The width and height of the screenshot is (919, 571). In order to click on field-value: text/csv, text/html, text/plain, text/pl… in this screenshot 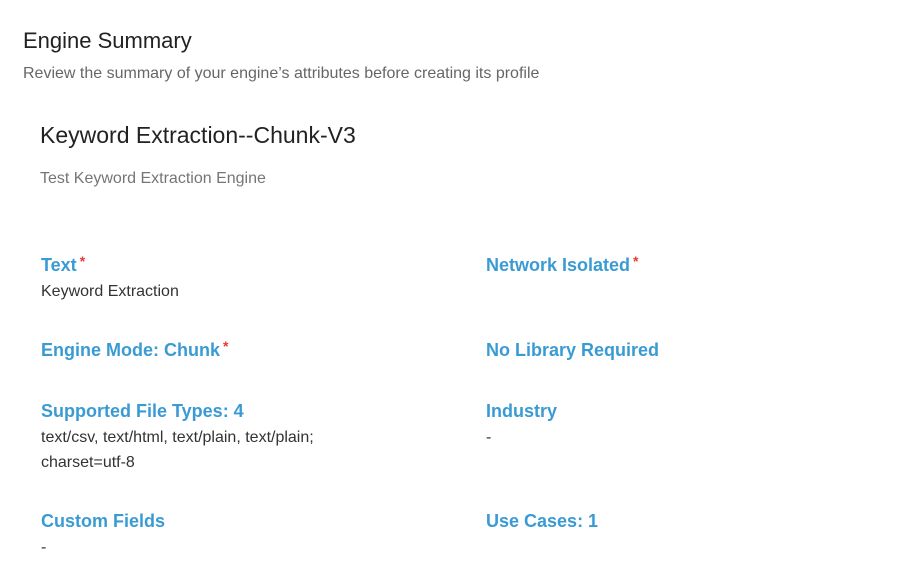, I will do `click(177, 450)`.